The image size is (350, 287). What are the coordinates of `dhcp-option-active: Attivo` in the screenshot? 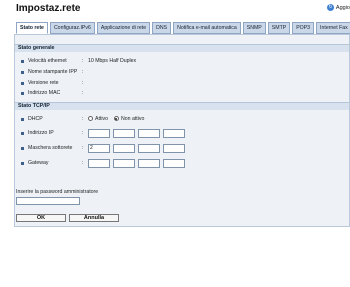 It's located at (98, 119).